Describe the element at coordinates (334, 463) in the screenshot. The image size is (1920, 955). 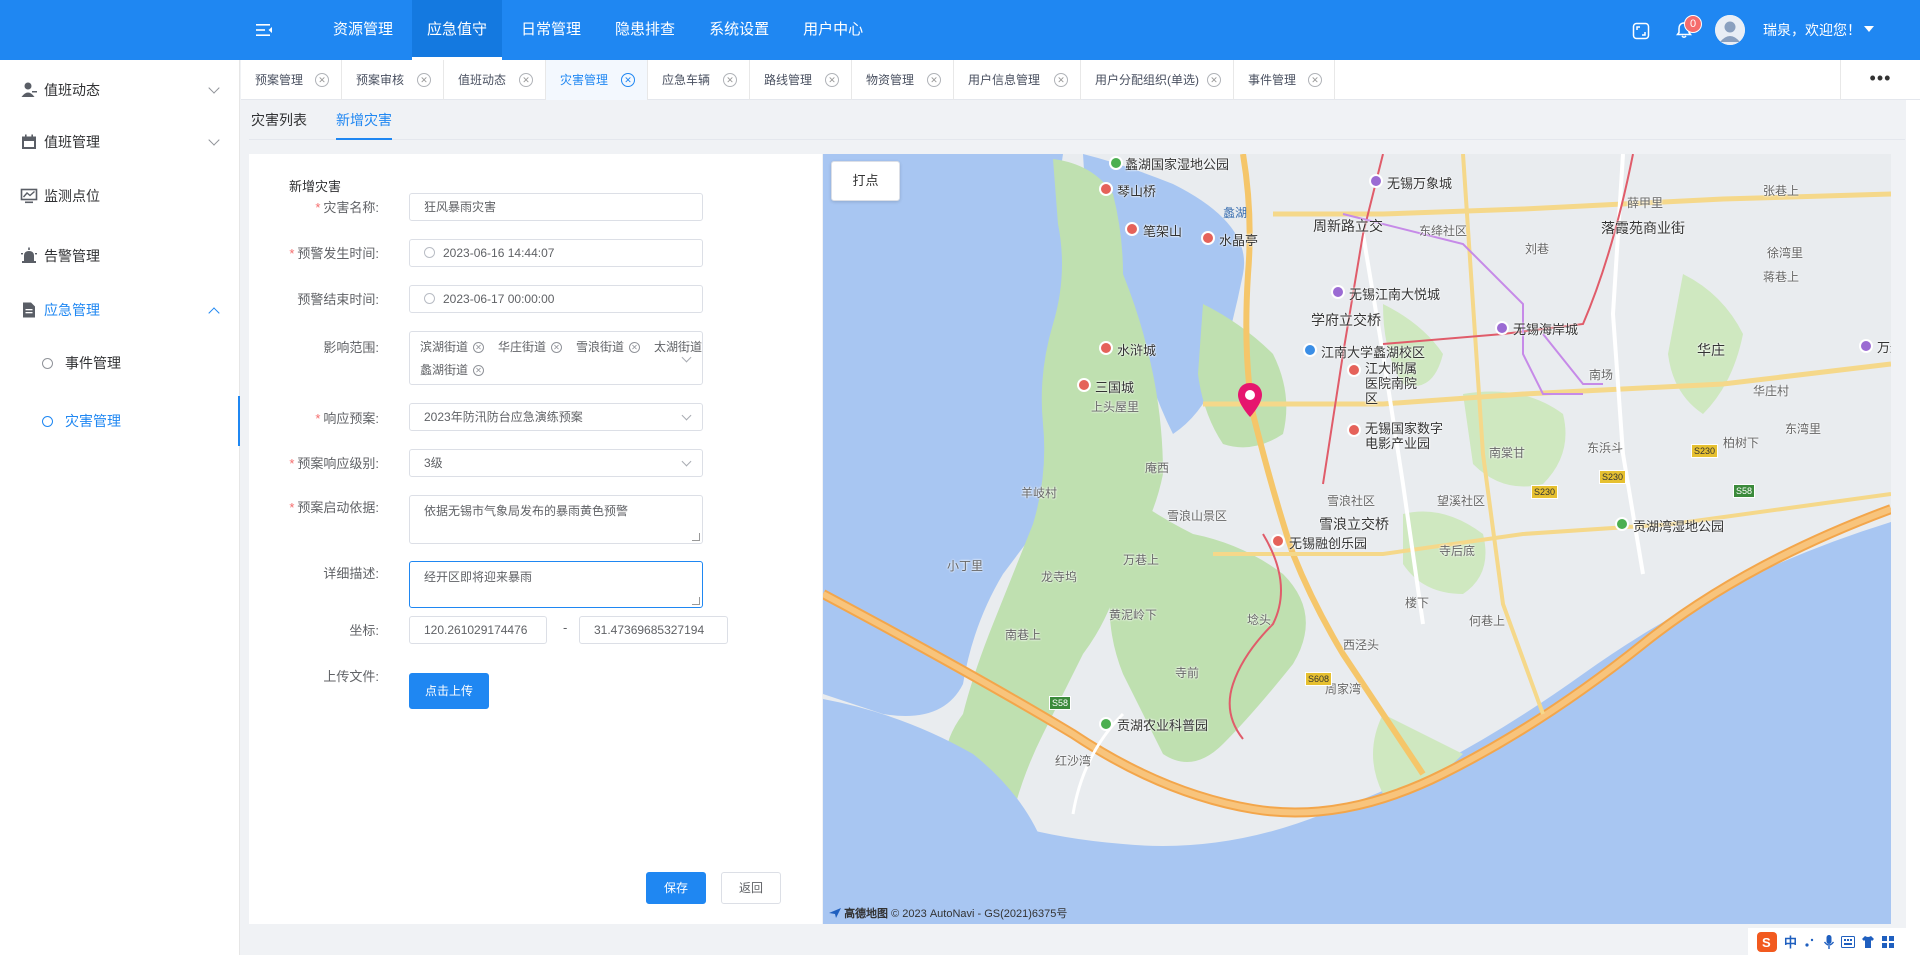
I see `response-level-label: * 预案响应级别:` at that location.